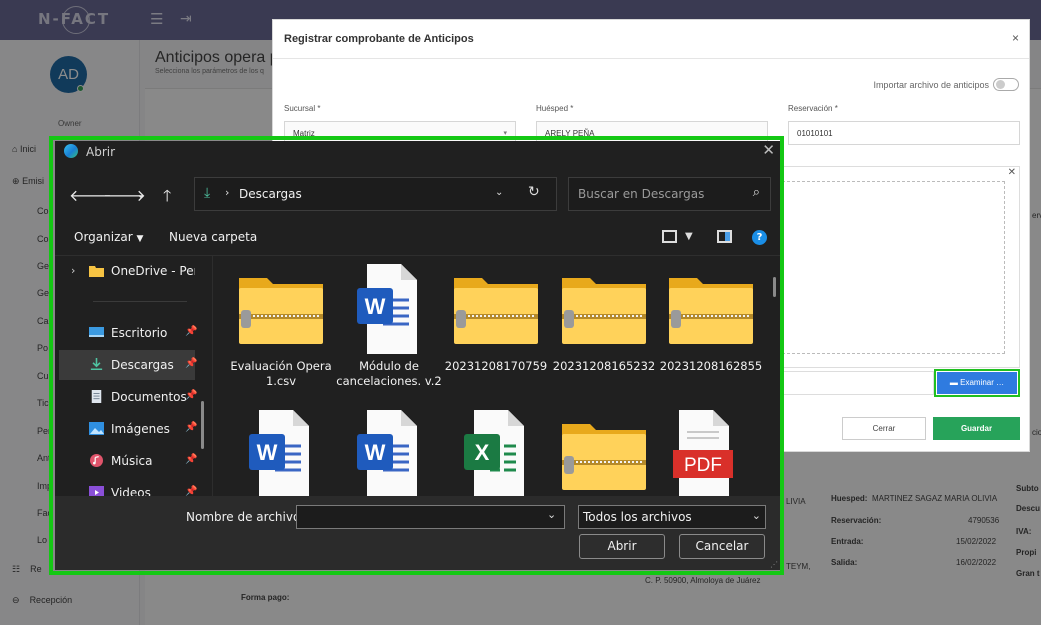  I want to click on download-icon, so click(96, 364).